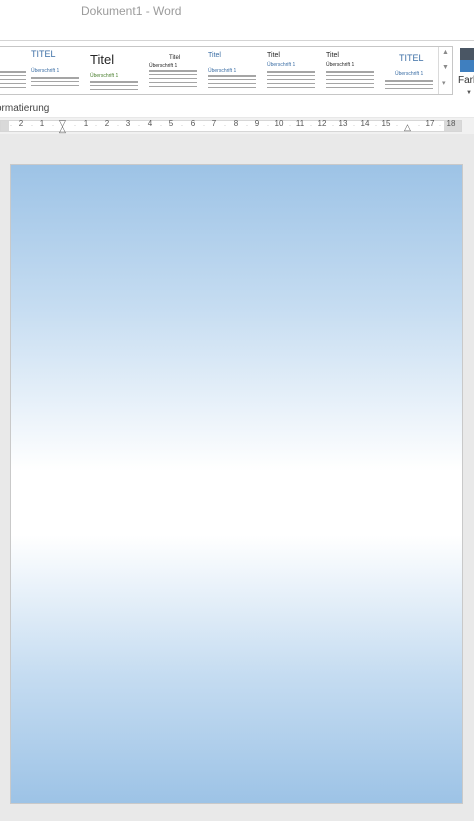 Image resolution: width=474 pixels, height=821 pixels. What do you see at coordinates (343, 123) in the screenshot?
I see `ruler-number: 13` at bounding box center [343, 123].